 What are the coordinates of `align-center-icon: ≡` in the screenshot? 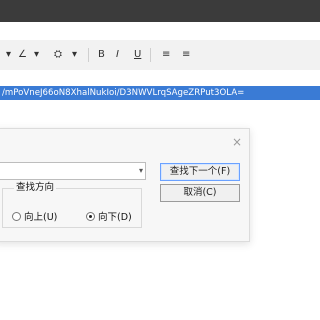 It's located at (186, 55).